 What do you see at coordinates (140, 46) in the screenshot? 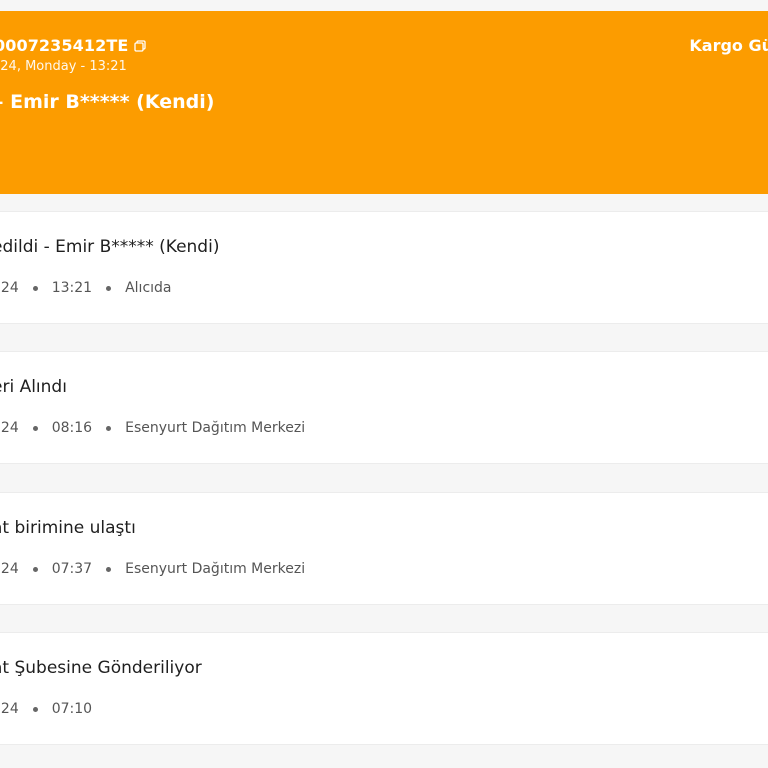
I see `copy-icon` at bounding box center [140, 46].